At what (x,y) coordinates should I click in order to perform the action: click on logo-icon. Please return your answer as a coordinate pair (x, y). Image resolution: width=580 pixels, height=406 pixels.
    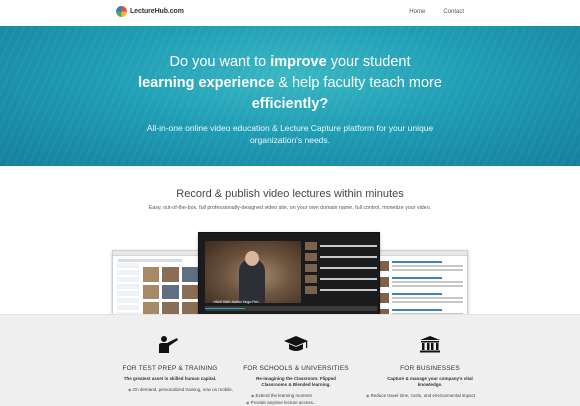
    Looking at the image, I should click on (121, 11).